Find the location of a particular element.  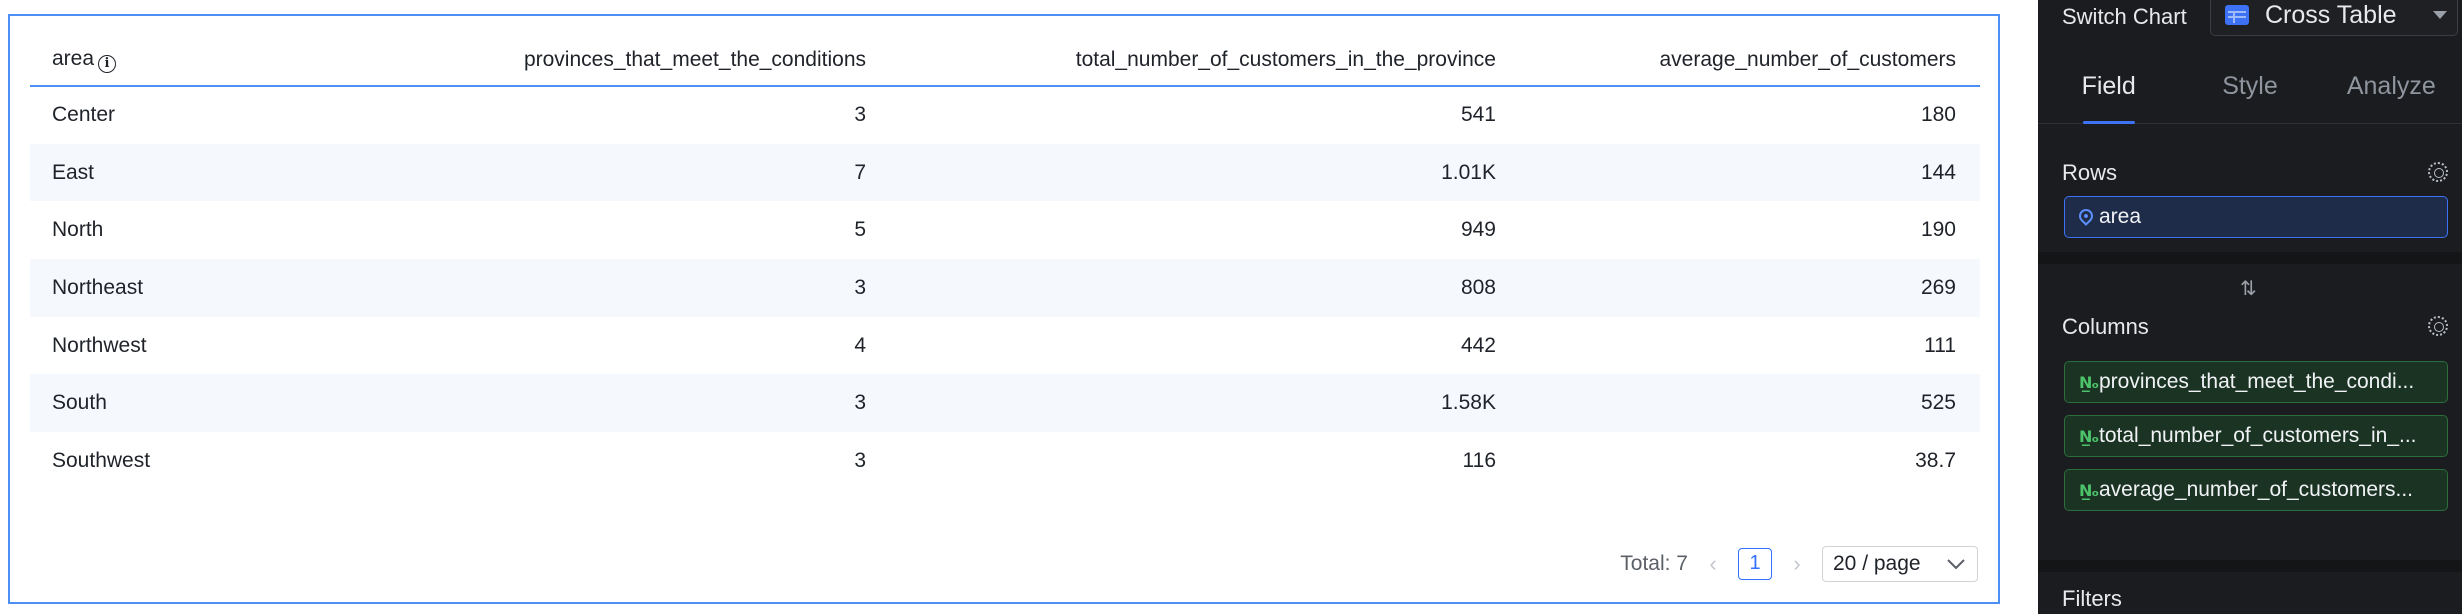

pagination-total: Total: 7 is located at coordinates (1654, 563).